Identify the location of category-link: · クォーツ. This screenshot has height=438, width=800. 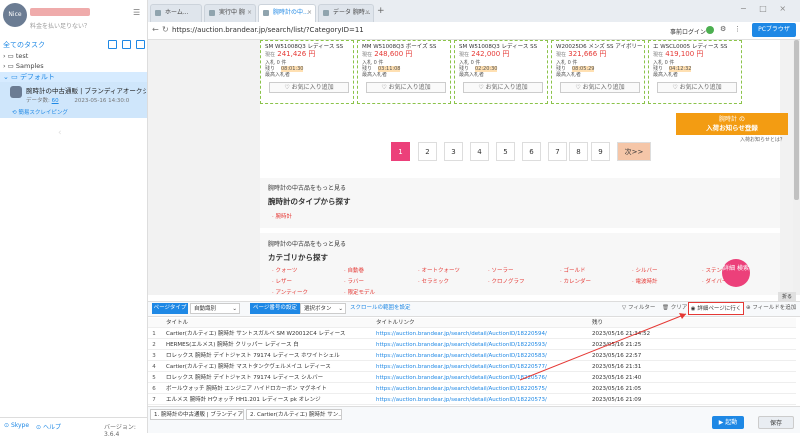
(284, 270).